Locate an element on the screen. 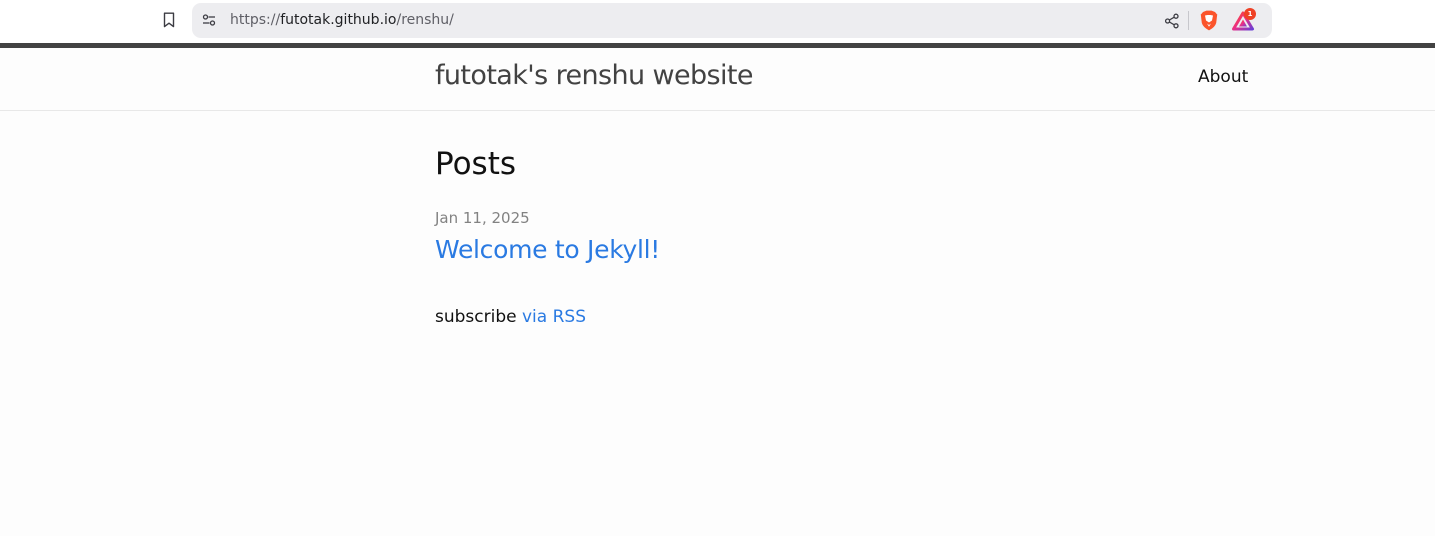 Image resolution: width=1435 pixels, height=536 pixels. address-bar: https://futotak.github.io/renshu/ 1 is located at coordinates (732, 20).